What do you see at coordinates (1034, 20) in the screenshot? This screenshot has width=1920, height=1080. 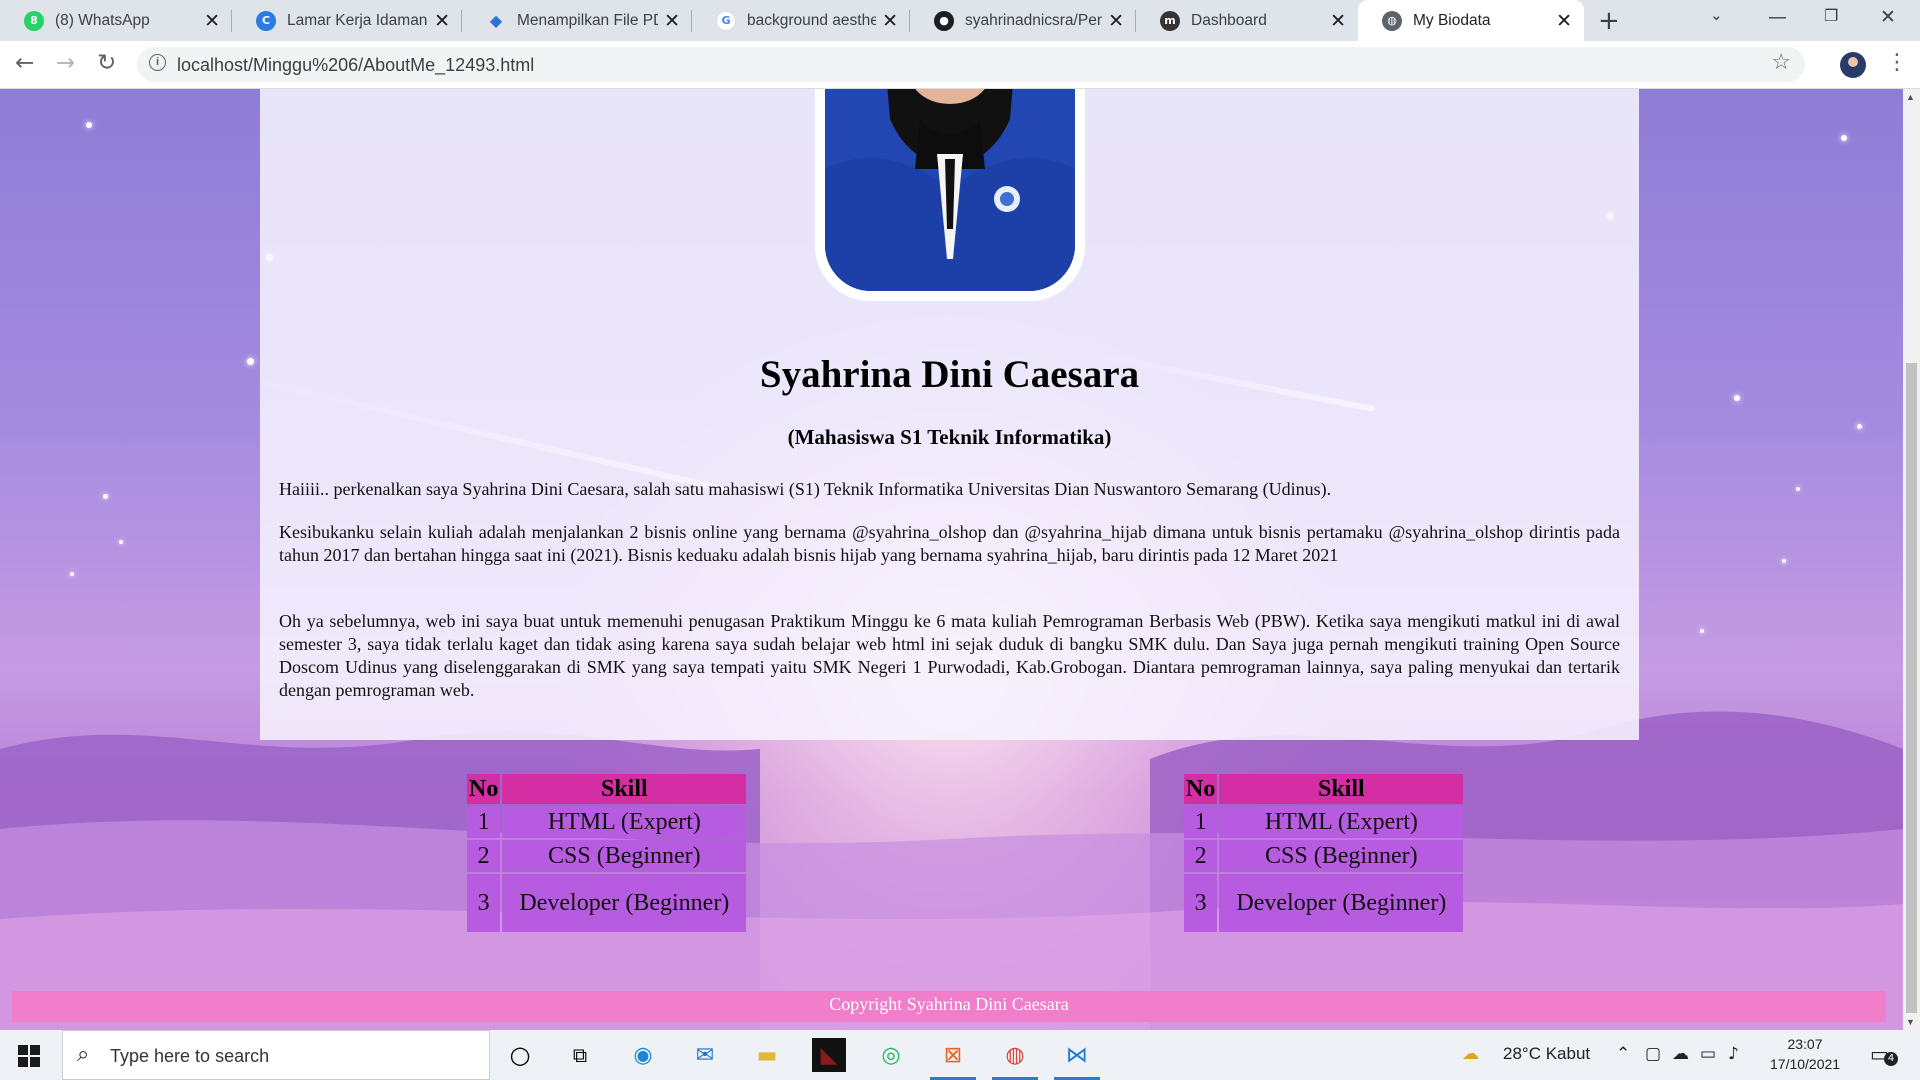 I see `tab-title: syahrinadnicsra/Pem` at bounding box center [1034, 20].